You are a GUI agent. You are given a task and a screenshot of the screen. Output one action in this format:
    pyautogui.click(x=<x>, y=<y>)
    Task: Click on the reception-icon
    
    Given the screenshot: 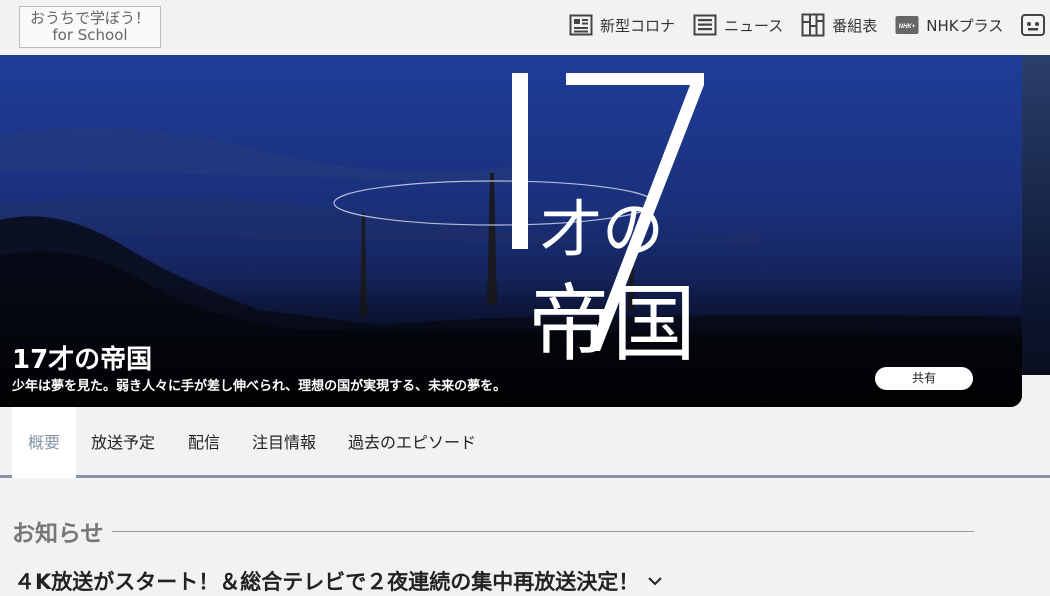 What is the action you would take?
    pyautogui.click(x=1033, y=25)
    